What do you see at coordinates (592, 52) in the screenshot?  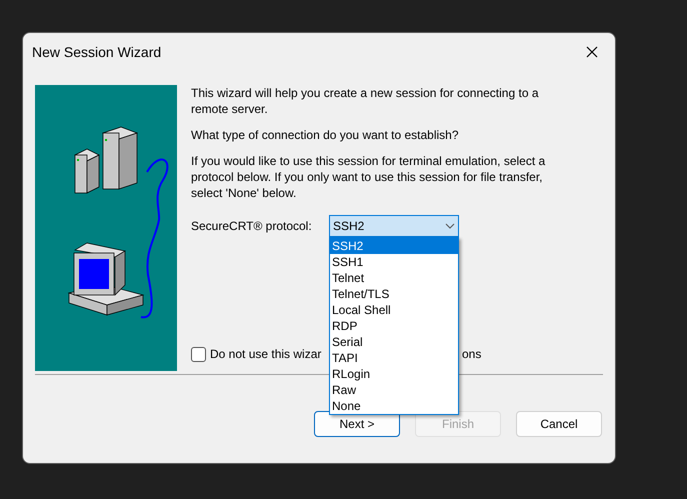 I see `close-icon` at bounding box center [592, 52].